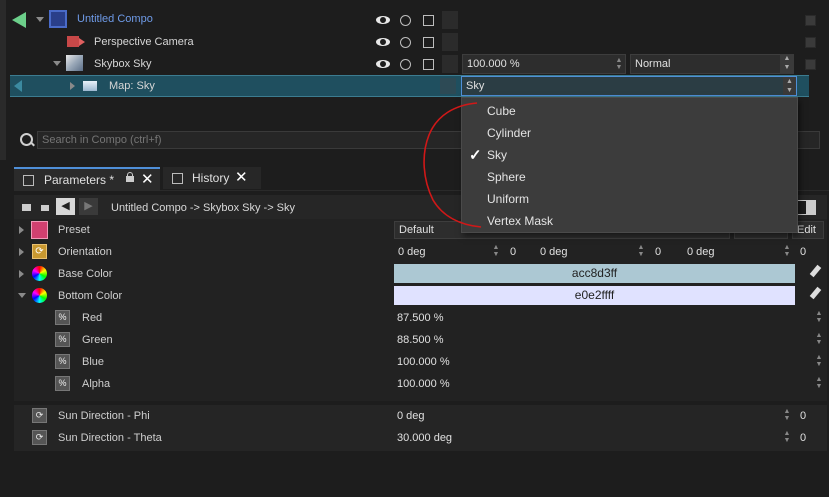 The height and width of the screenshot is (497, 829). What do you see at coordinates (90, 296) in the screenshot?
I see `bottom-color-label: Bottom Color` at bounding box center [90, 296].